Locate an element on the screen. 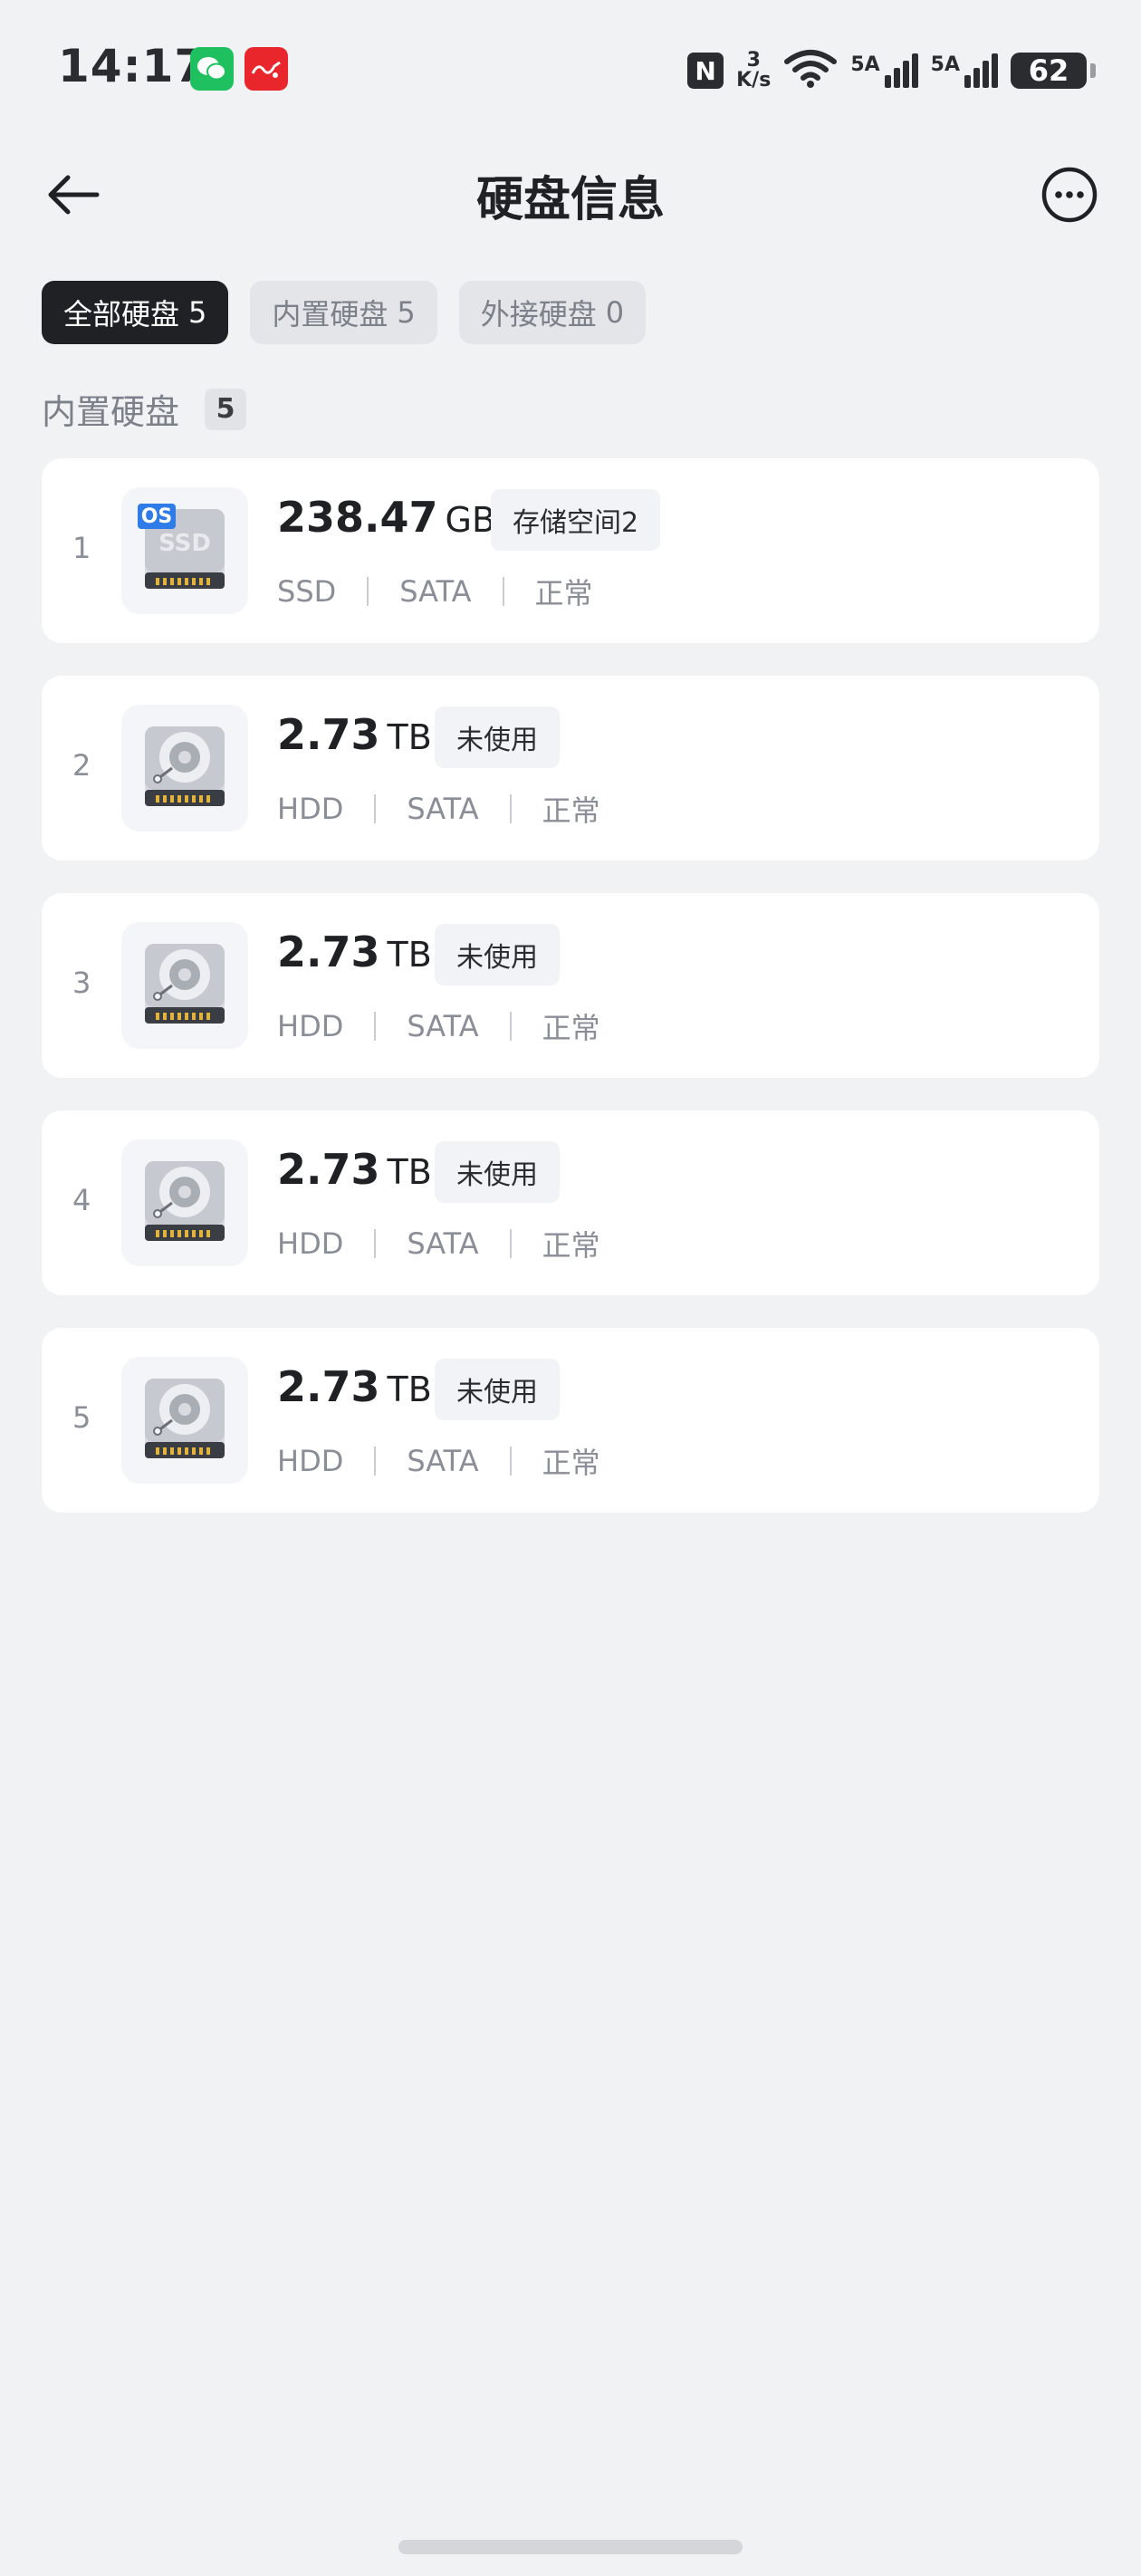 The width and height of the screenshot is (1141, 2576). disk-size-value: 238.47 is located at coordinates (357, 517).